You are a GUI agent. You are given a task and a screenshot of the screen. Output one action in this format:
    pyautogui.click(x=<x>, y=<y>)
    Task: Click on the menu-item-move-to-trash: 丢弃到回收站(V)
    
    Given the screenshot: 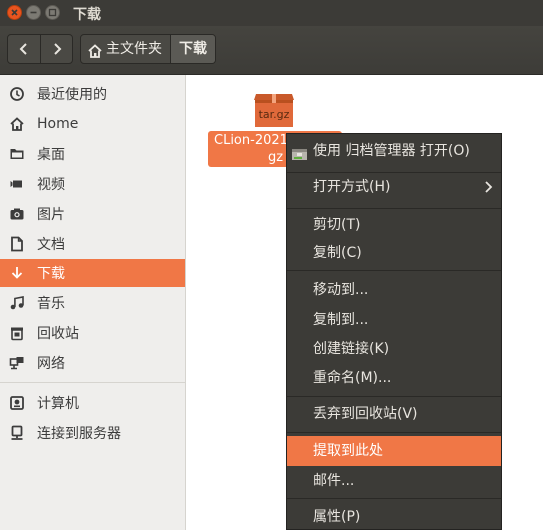 What is the action you would take?
    pyautogui.click(x=394, y=414)
    